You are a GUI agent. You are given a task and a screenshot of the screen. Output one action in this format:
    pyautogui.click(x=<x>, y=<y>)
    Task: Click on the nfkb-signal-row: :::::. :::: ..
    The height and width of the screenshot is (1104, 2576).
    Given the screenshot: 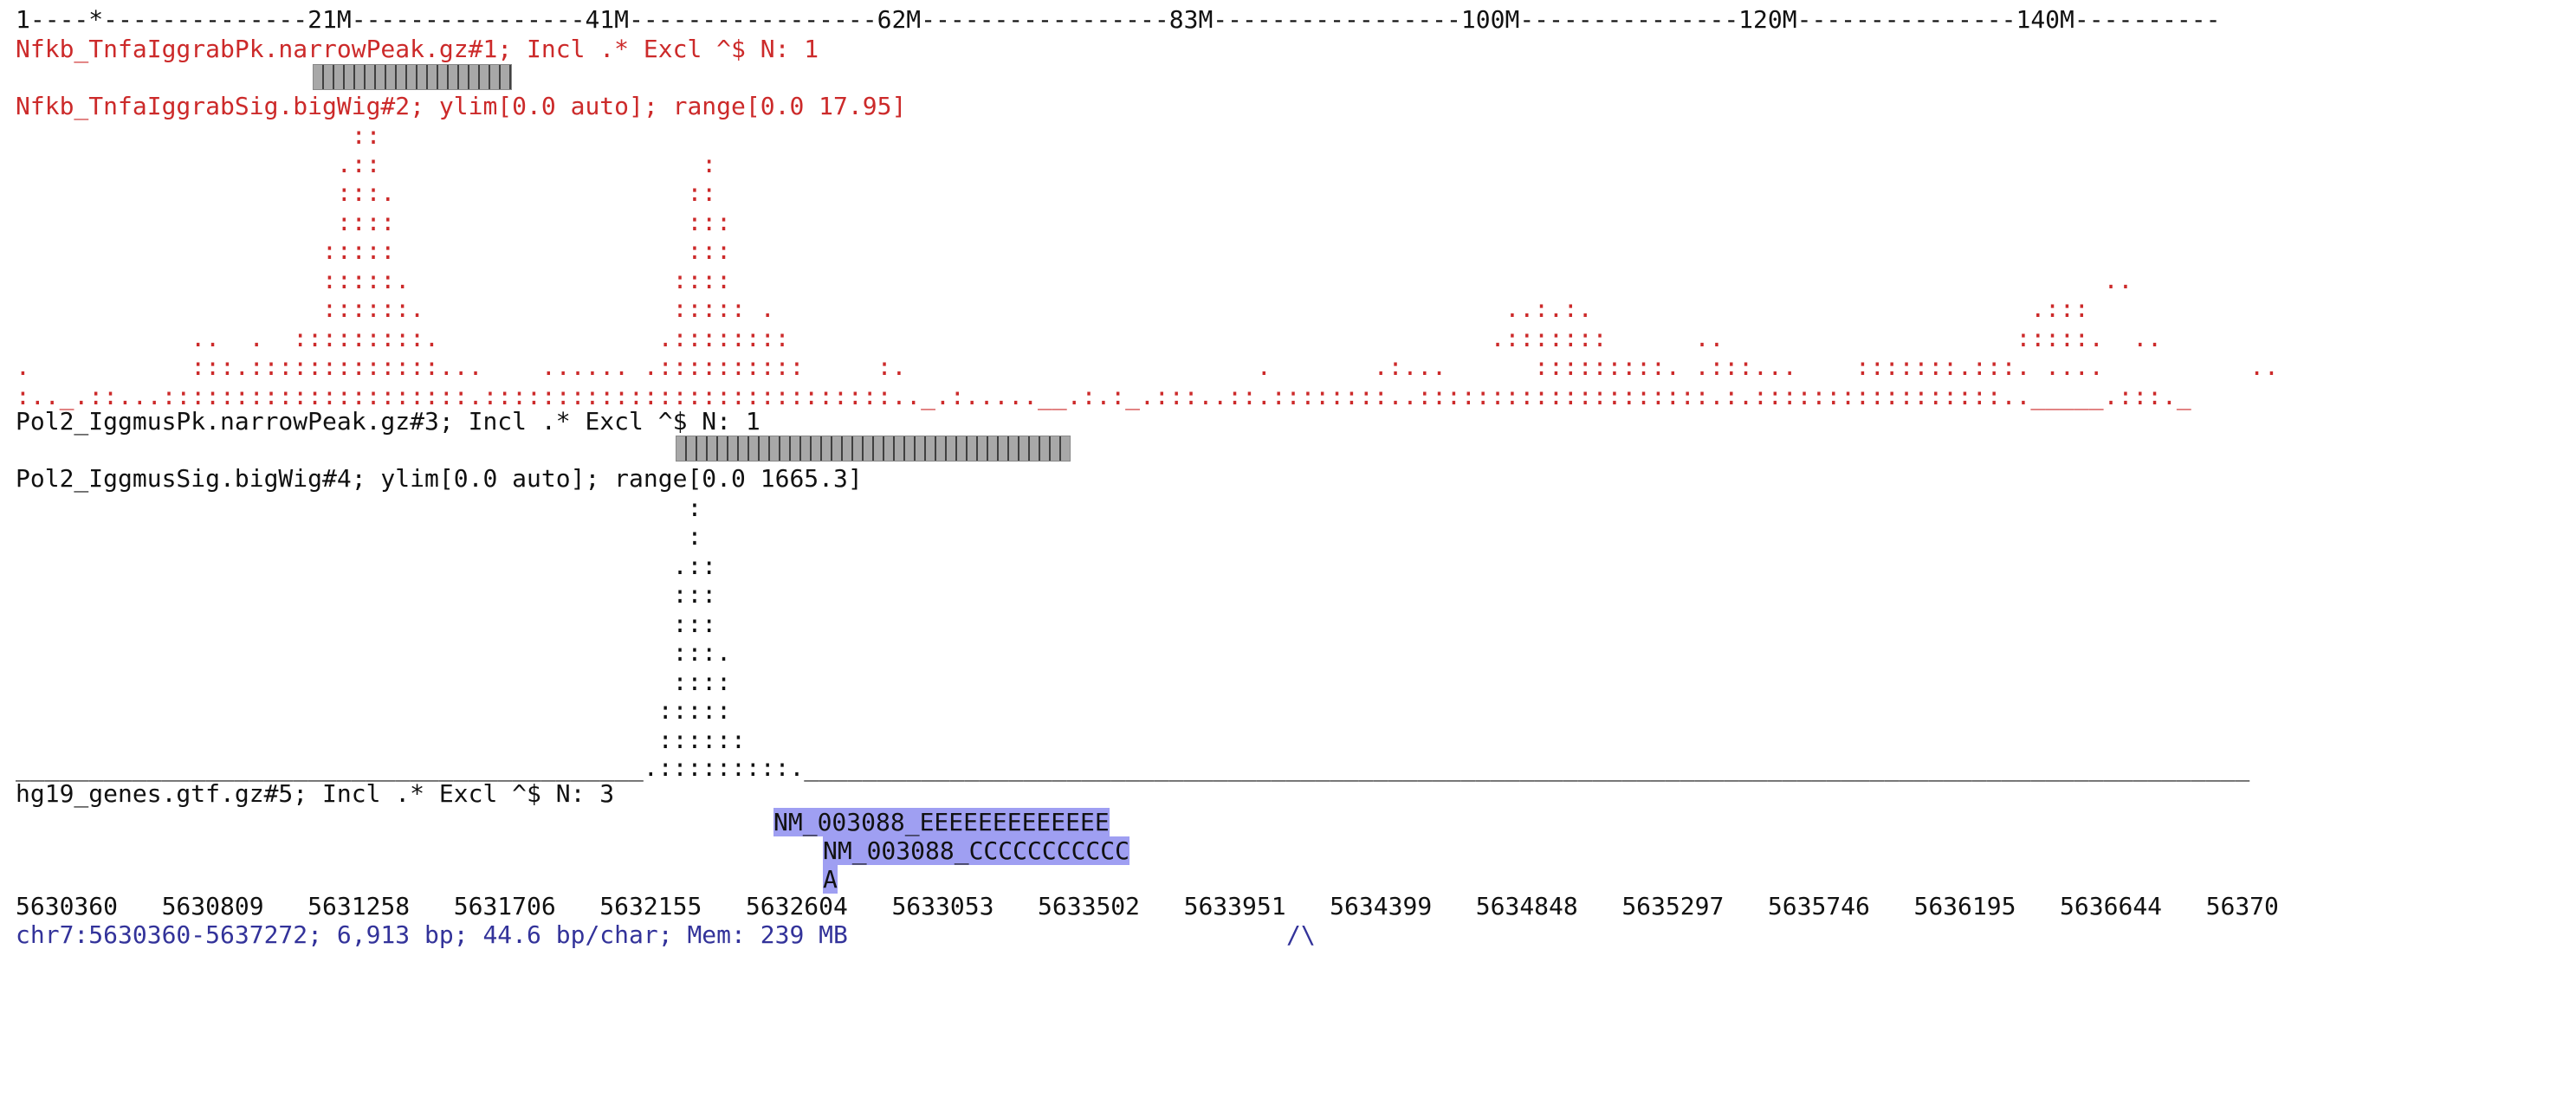 What is the action you would take?
    pyautogui.click(x=1140, y=280)
    